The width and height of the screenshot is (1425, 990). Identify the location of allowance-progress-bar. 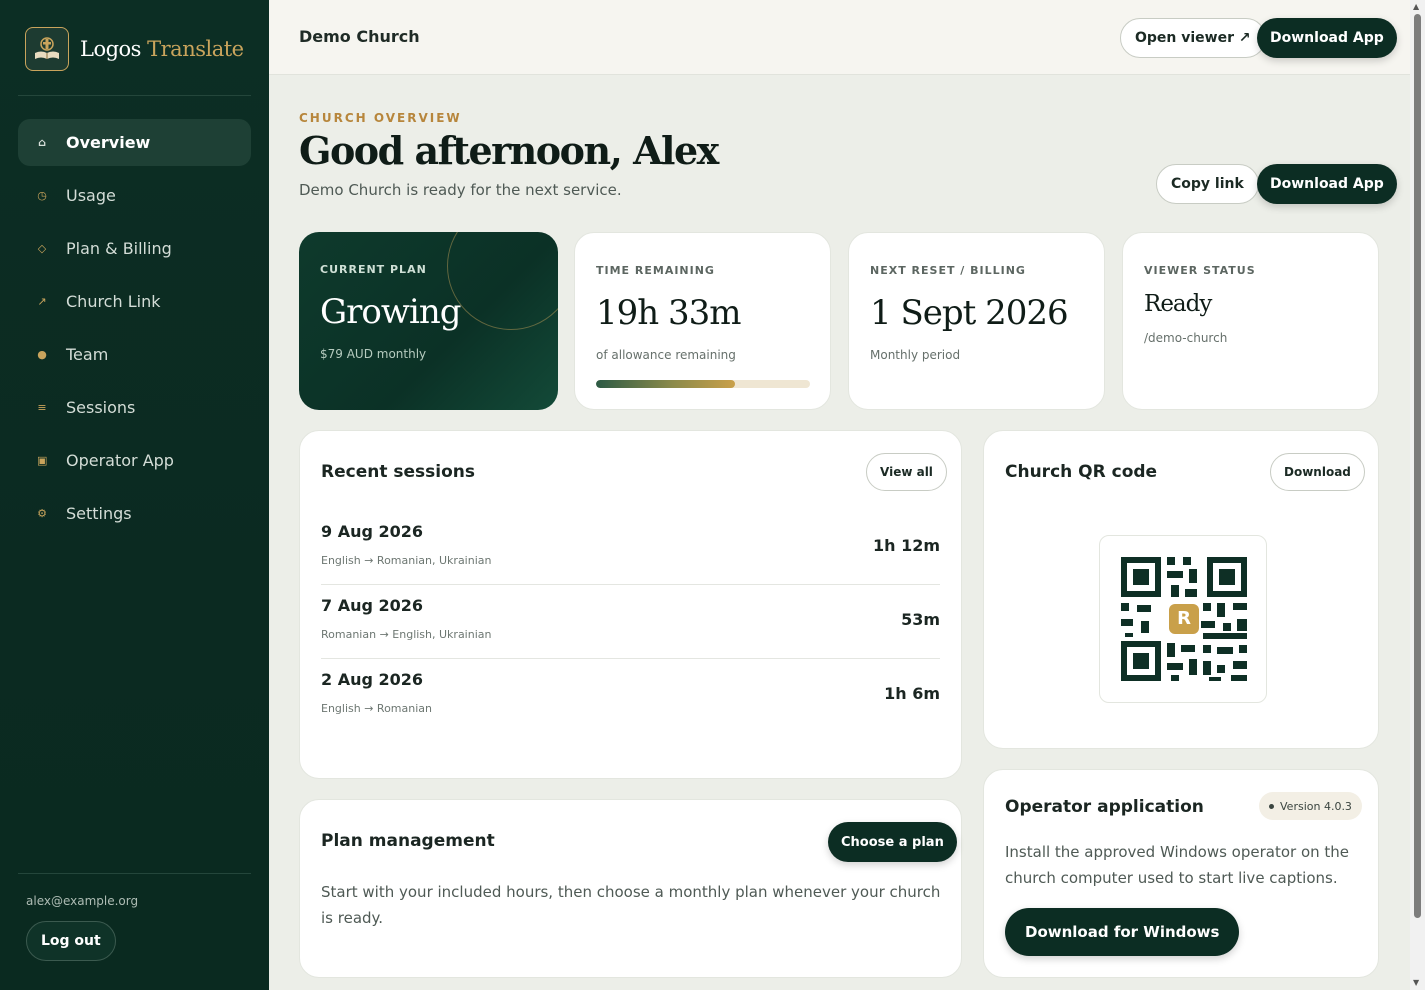
(703, 384).